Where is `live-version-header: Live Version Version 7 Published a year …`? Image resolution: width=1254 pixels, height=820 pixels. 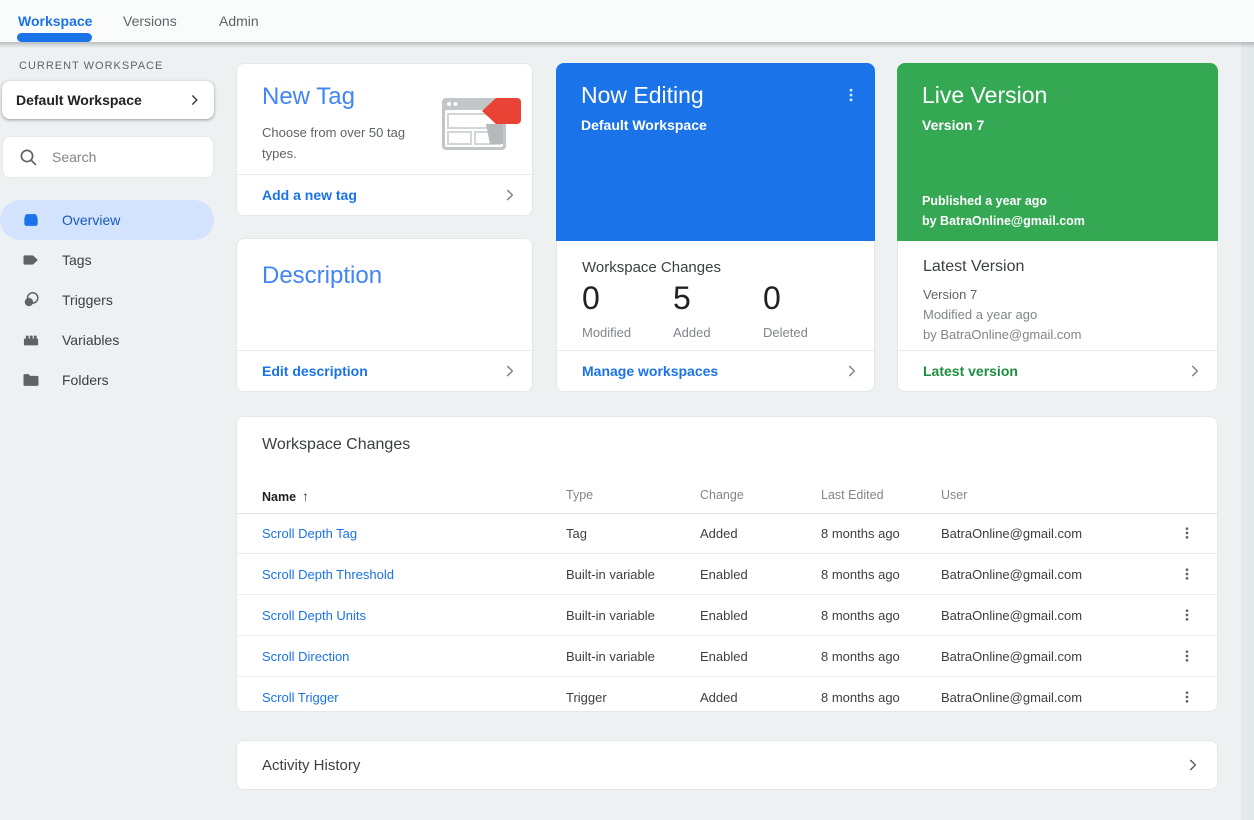
live-version-header: Live Version Version 7 Published a year … is located at coordinates (1057, 152).